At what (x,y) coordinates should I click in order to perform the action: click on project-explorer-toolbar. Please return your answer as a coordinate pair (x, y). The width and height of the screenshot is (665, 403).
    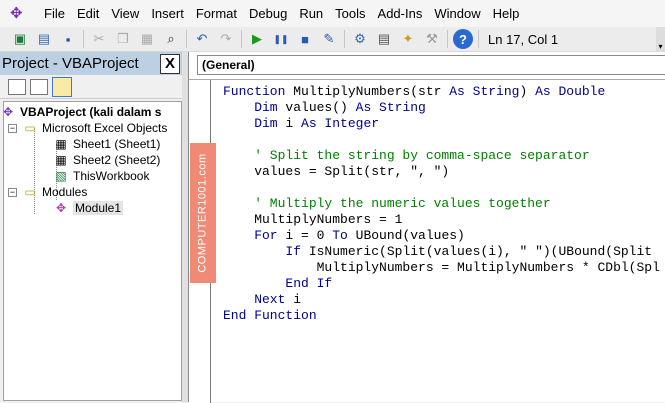
    Looking at the image, I should click on (91, 87).